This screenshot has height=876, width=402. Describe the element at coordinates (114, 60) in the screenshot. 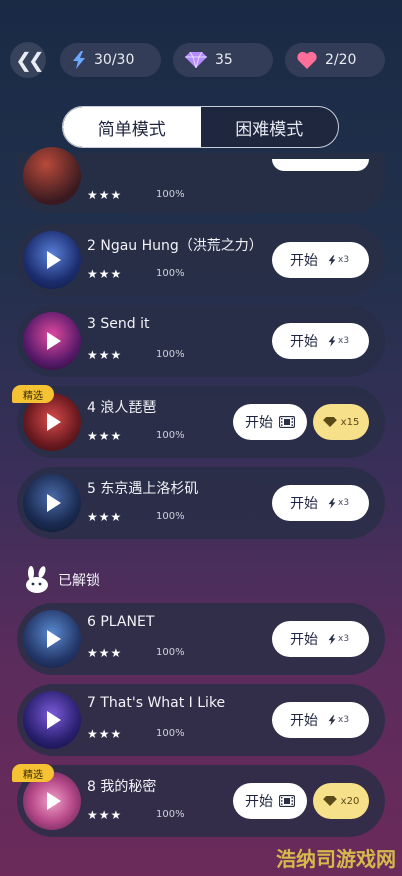

I see `energy-value: 30/30` at that location.